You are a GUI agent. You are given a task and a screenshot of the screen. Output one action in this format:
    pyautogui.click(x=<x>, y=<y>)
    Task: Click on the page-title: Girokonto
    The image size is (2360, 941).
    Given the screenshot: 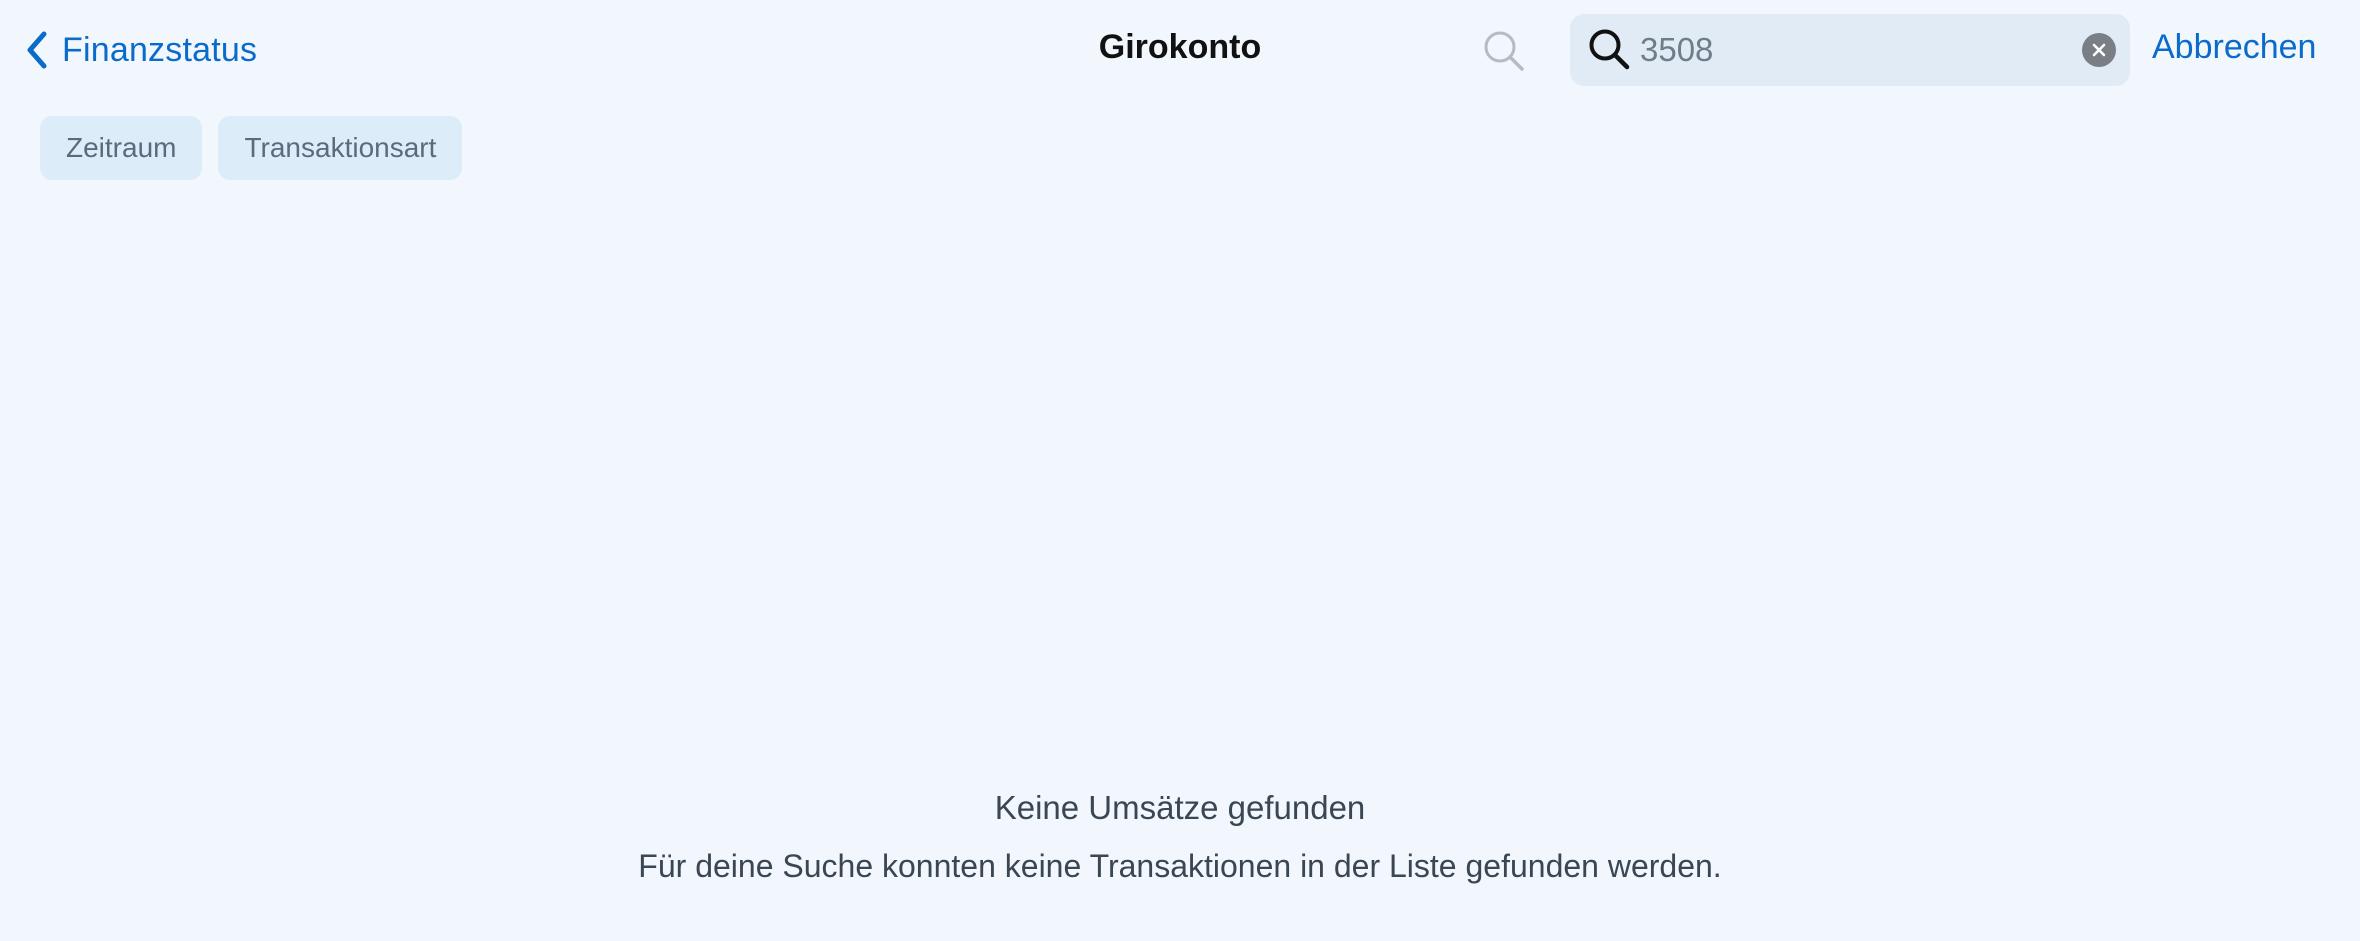 What is the action you would take?
    pyautogui.click(x=1180, y=47)
    